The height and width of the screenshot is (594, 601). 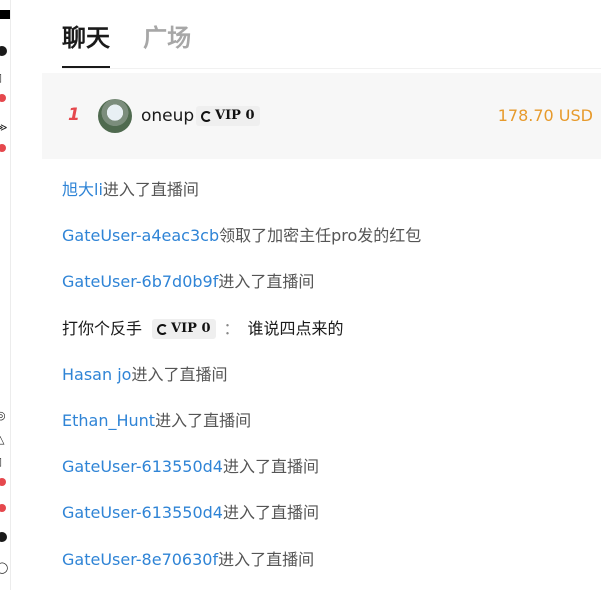 I want to click on rank-number: 1, so click(x=74, y=115).